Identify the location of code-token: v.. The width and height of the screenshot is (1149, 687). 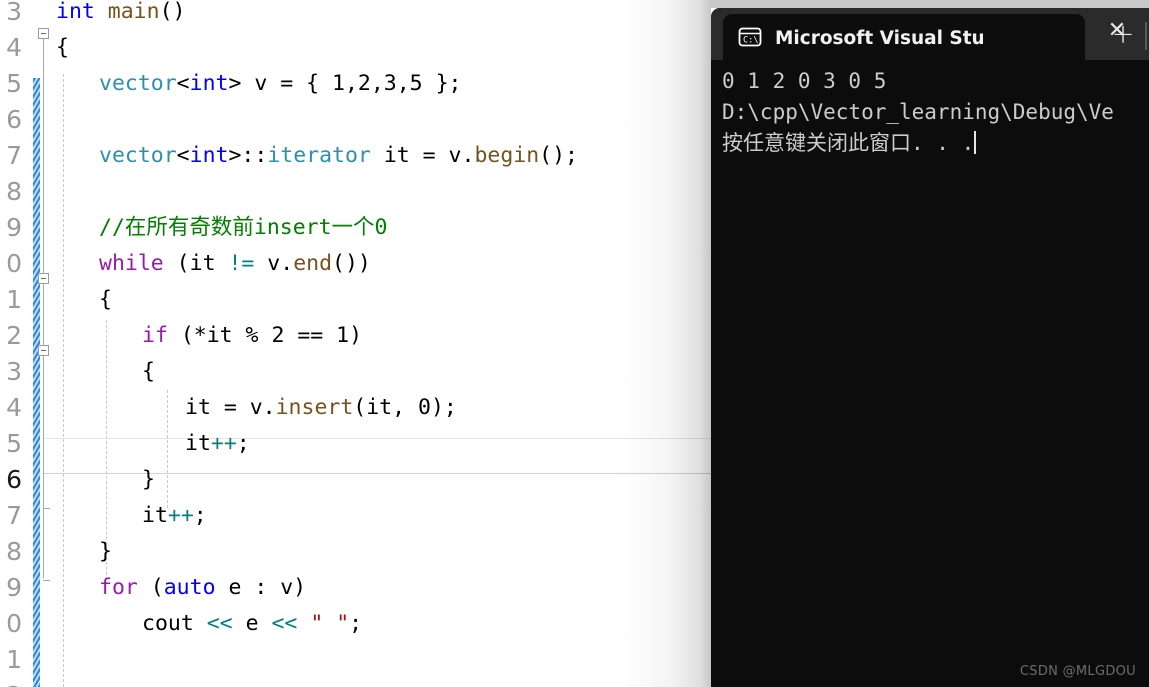
(274, 263).